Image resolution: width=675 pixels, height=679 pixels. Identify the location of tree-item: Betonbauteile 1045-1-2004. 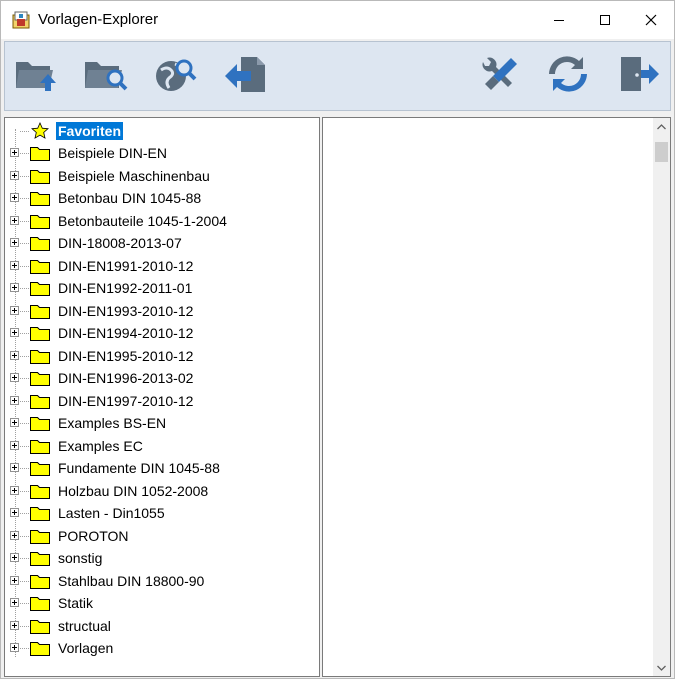
(160, 221).